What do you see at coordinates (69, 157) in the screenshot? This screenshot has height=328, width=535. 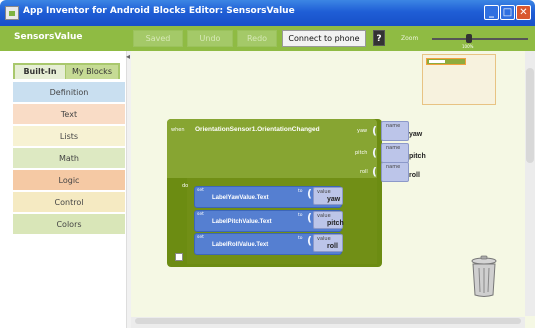 I see `drawer-item: Math` at bounding box center [69, 157].